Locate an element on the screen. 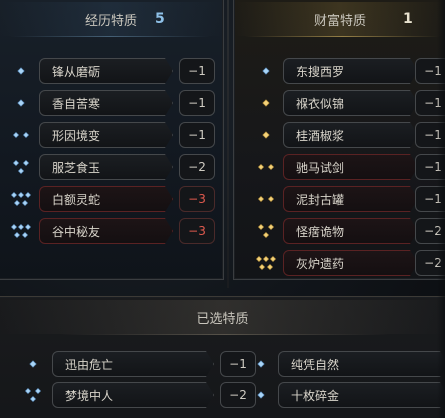 The height and width of the screenshot is (418, 445). trait-row: 驰马试剑 −1 is located at coordinates (349, 167).